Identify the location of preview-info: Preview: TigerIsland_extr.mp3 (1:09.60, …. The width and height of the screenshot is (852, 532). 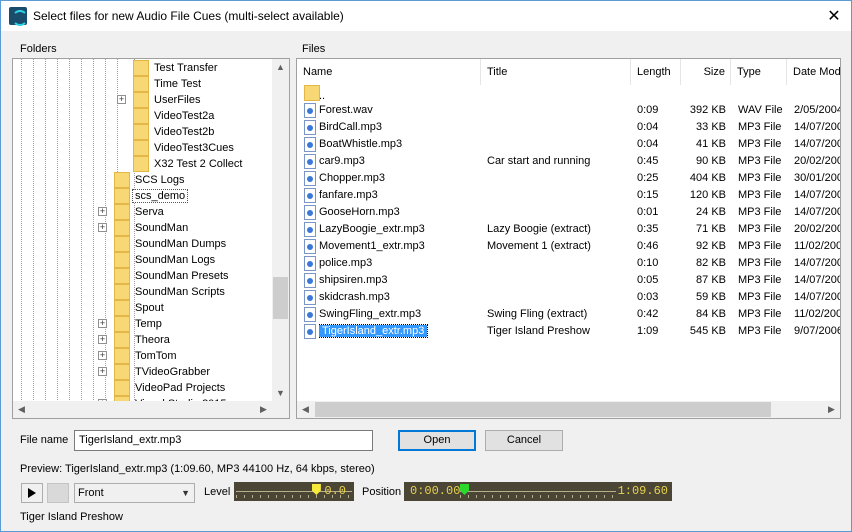
(197, 469).